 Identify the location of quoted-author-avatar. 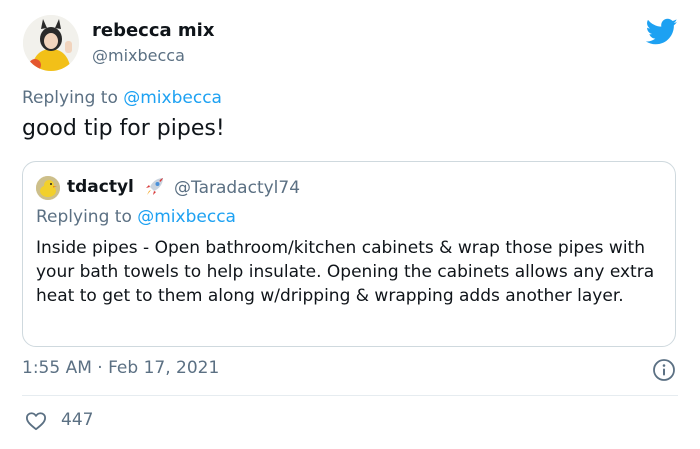
(48, 188).